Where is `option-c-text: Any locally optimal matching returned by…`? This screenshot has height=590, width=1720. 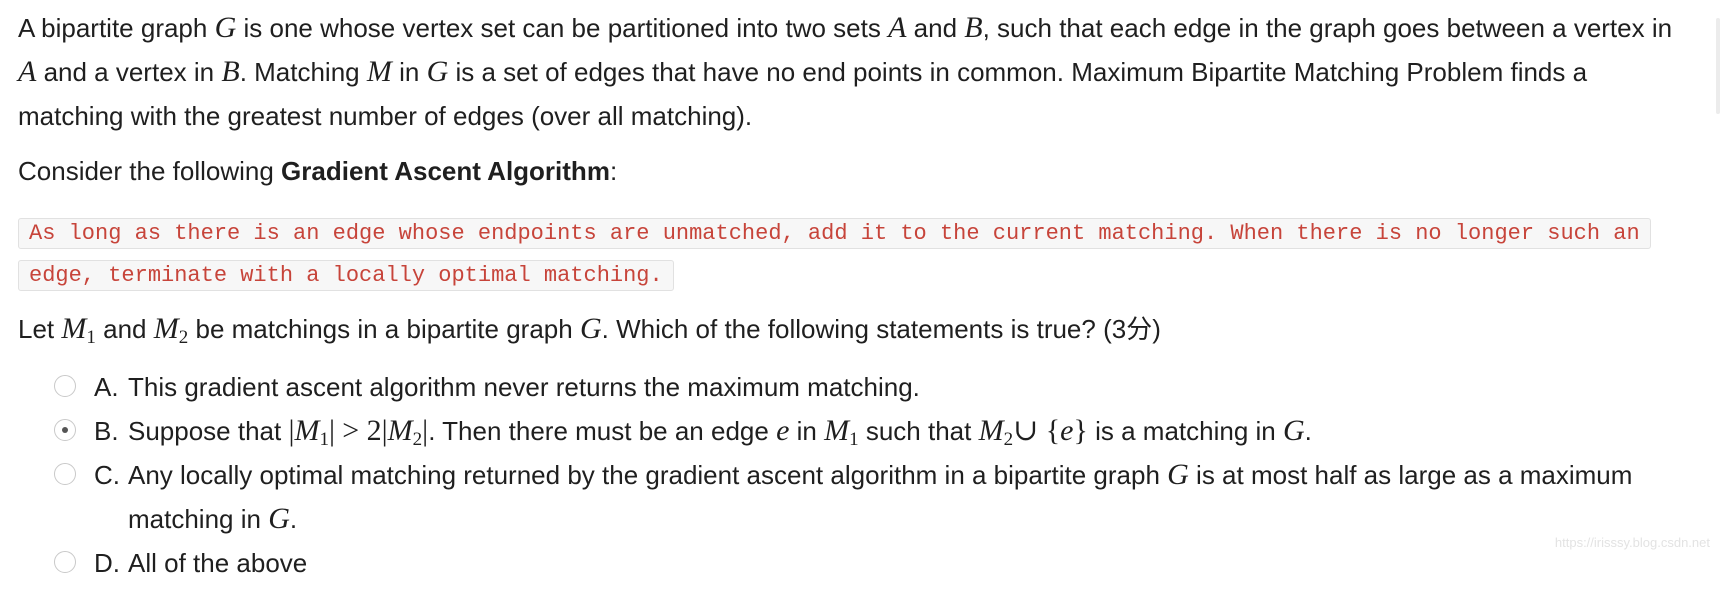 option-c-text: Any locally optimal matching returned by… is located at coordinates (880, 496).